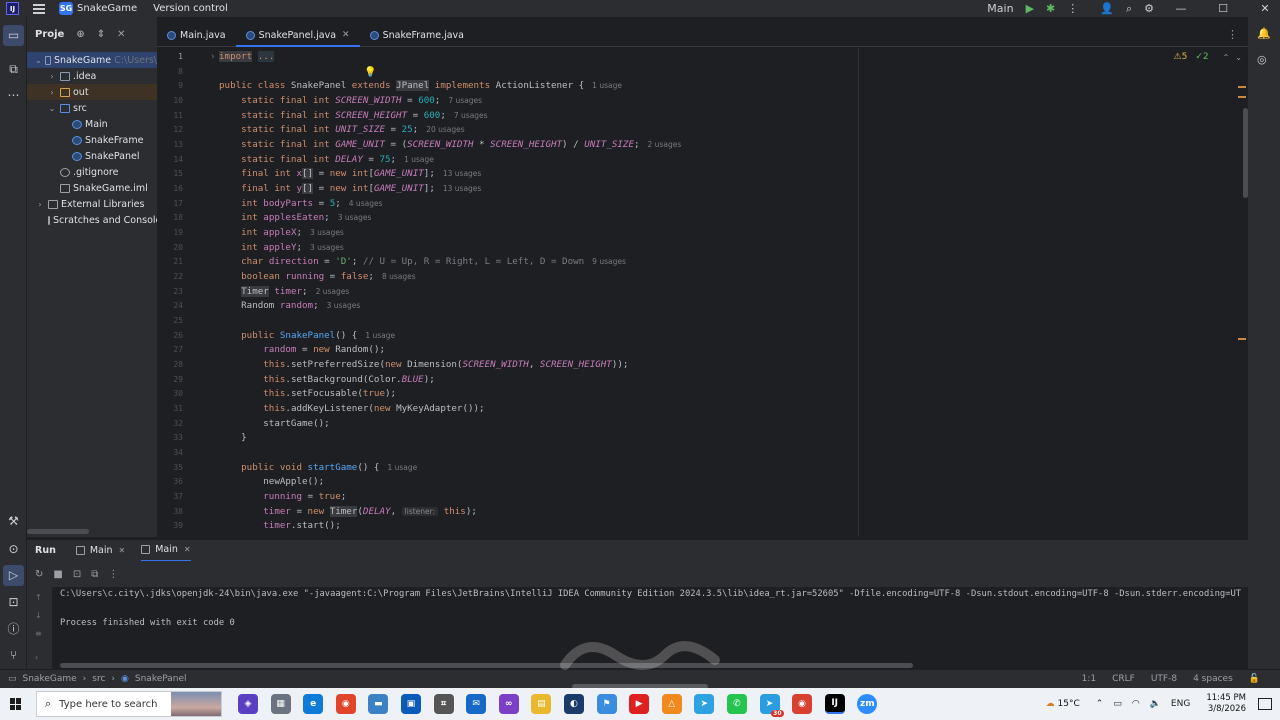  I want to click on build-tool-icon: ⚒, so click(13, 521).